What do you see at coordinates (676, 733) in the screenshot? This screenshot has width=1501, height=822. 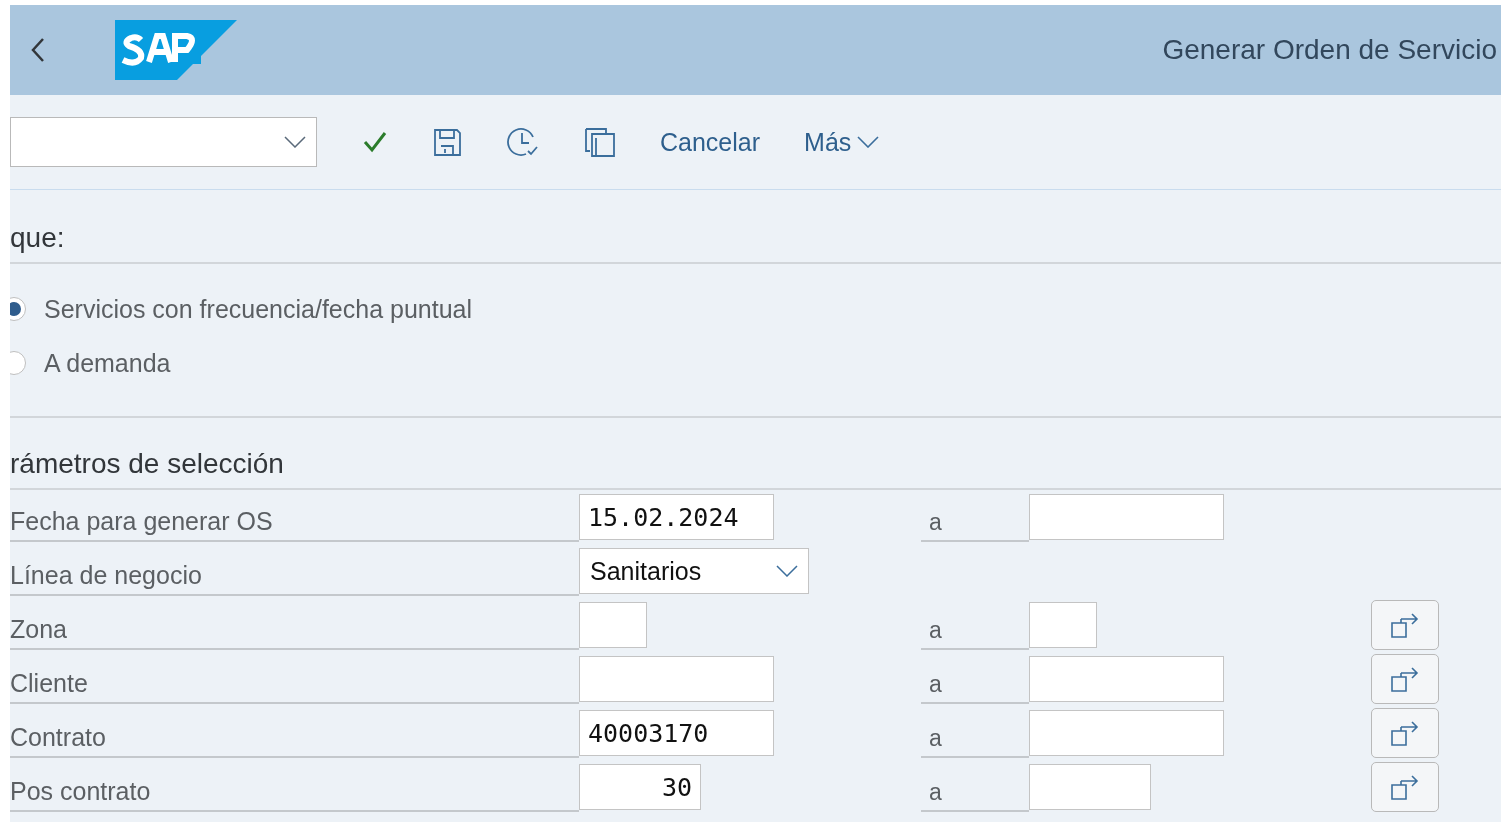 I see `input-field: 40003170` at bounding box center [676, 733].